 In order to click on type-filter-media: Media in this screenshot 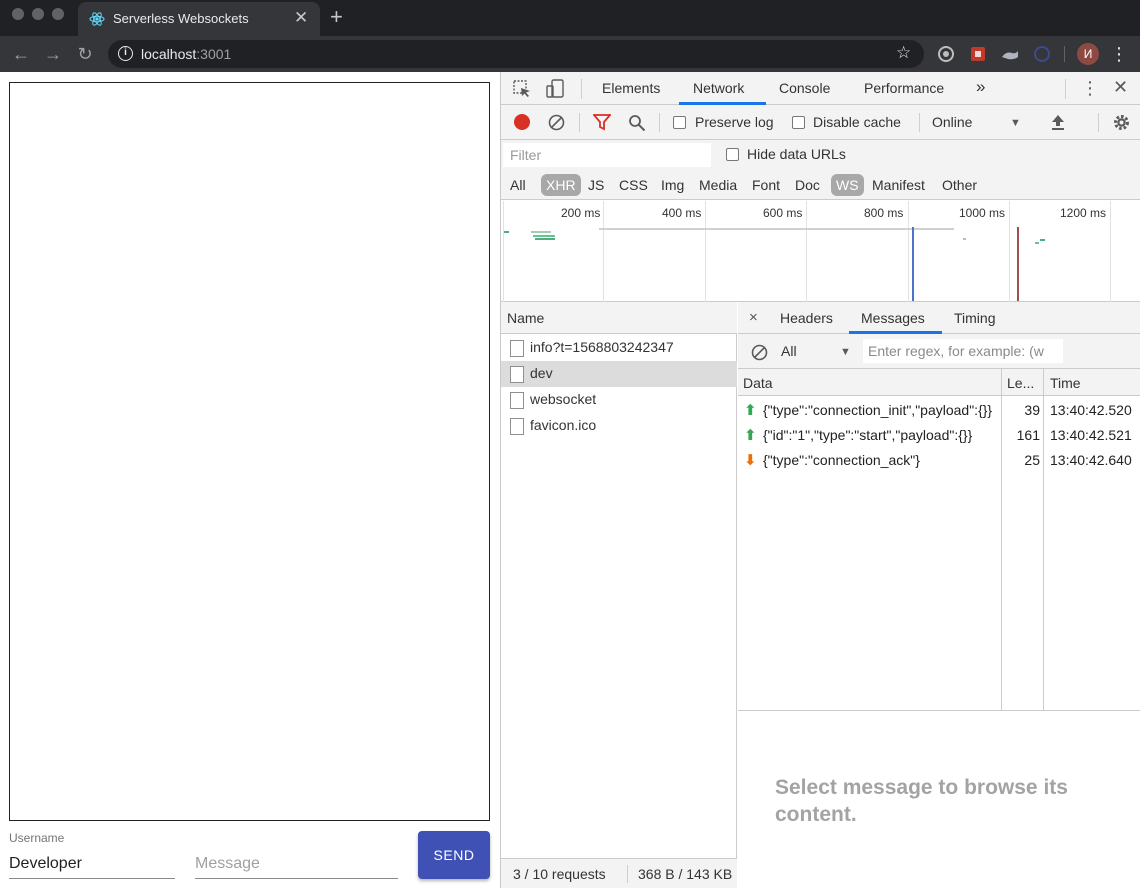, I will do `click(718, 185)`.